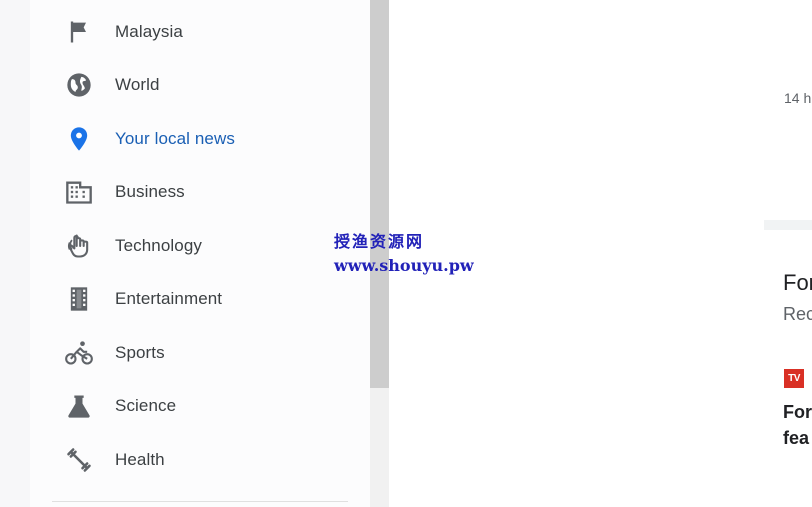  What do you see at coordinates (788, 225) in the screenshot?
I see `card-separator` at bounding box center [788, 225].